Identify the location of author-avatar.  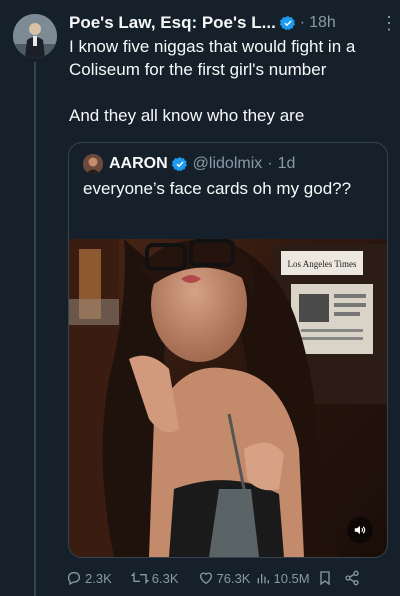
(35, 36).